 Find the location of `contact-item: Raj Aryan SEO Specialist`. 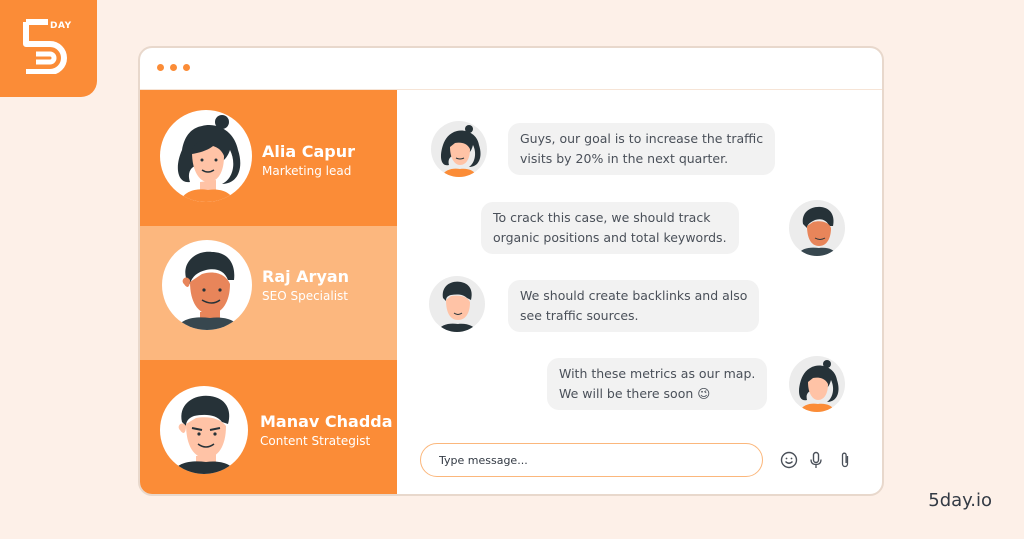

contact-item: Raj Aryan SEO Specialist is located at coordinates (268, 293).